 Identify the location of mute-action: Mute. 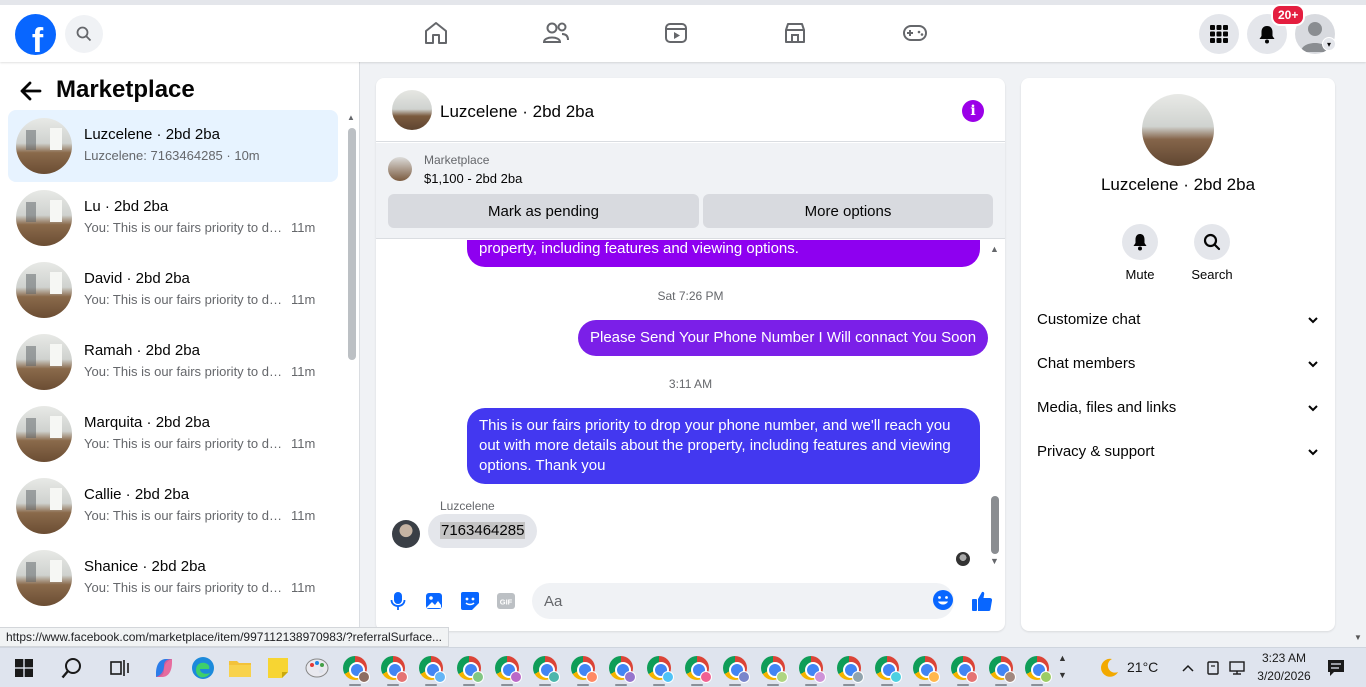
(1140, 253).